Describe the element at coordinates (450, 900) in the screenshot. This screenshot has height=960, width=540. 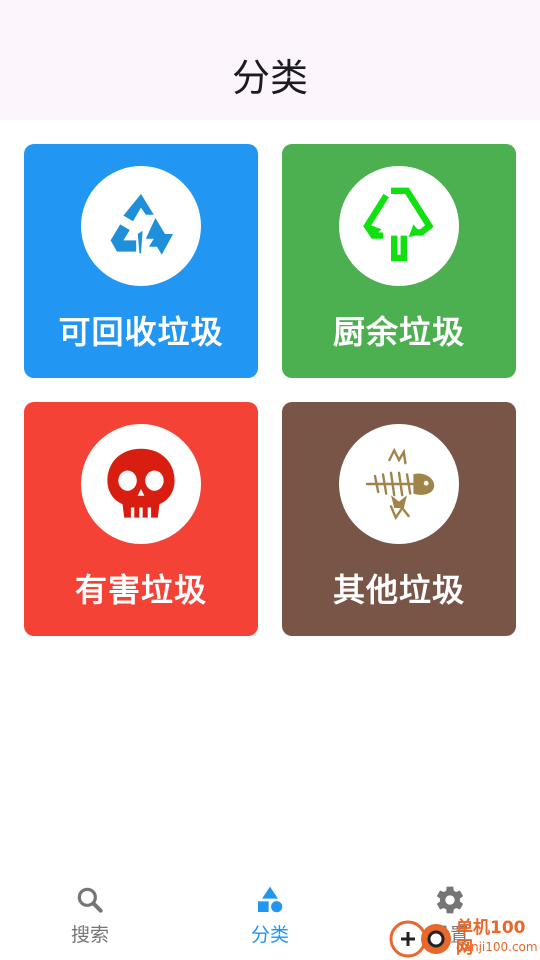
I see `gear-icon` at that location.